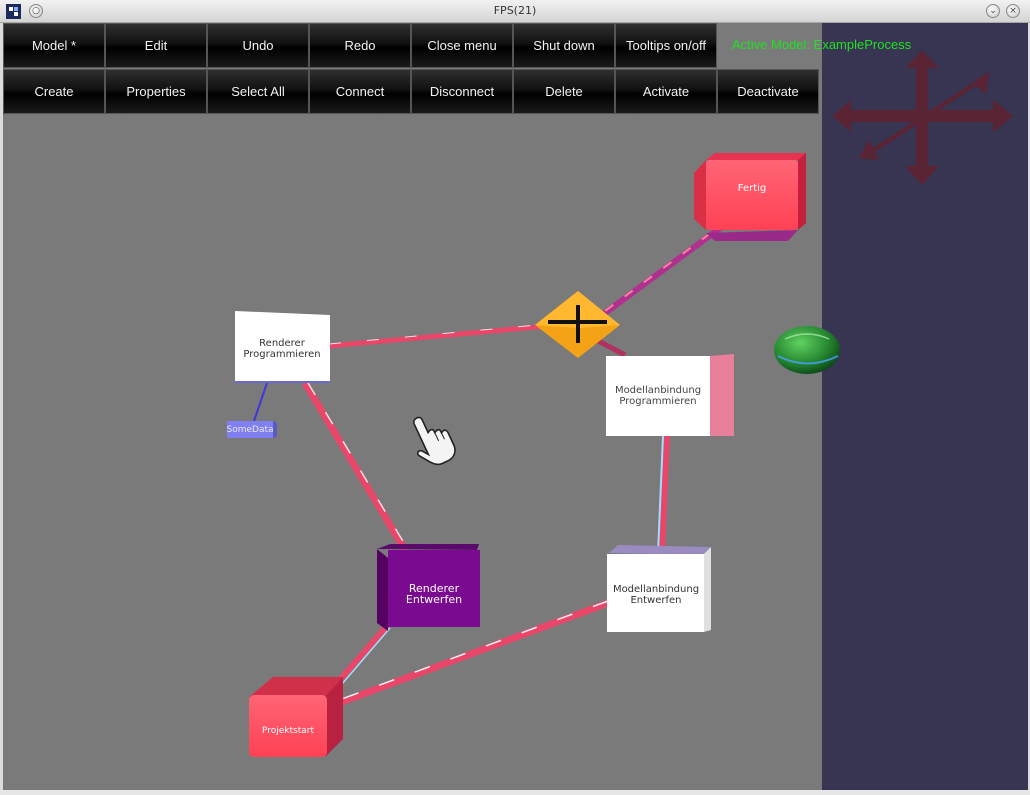  I want to click on window-title: FPS(21), so click(515, 10).